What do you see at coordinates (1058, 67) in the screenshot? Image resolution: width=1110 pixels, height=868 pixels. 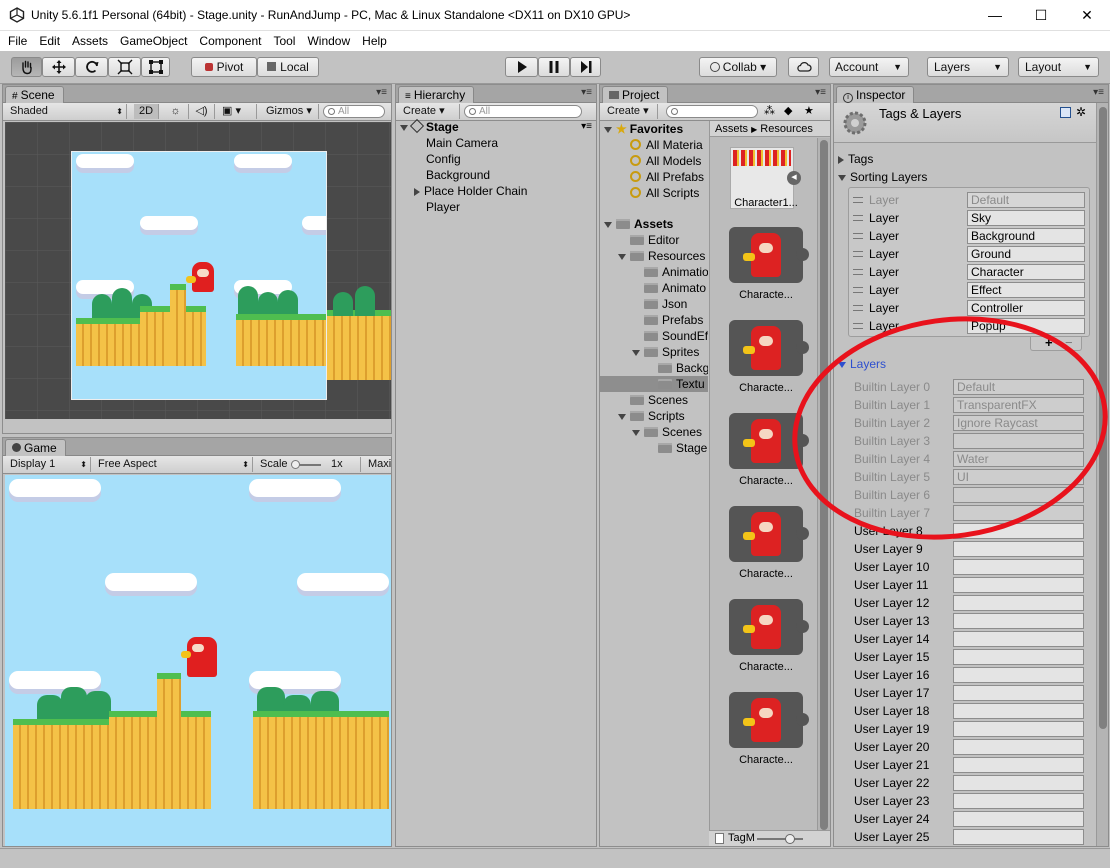 I see `layout-dropdown: Layout ▼` at bounding box center [1058, 67].